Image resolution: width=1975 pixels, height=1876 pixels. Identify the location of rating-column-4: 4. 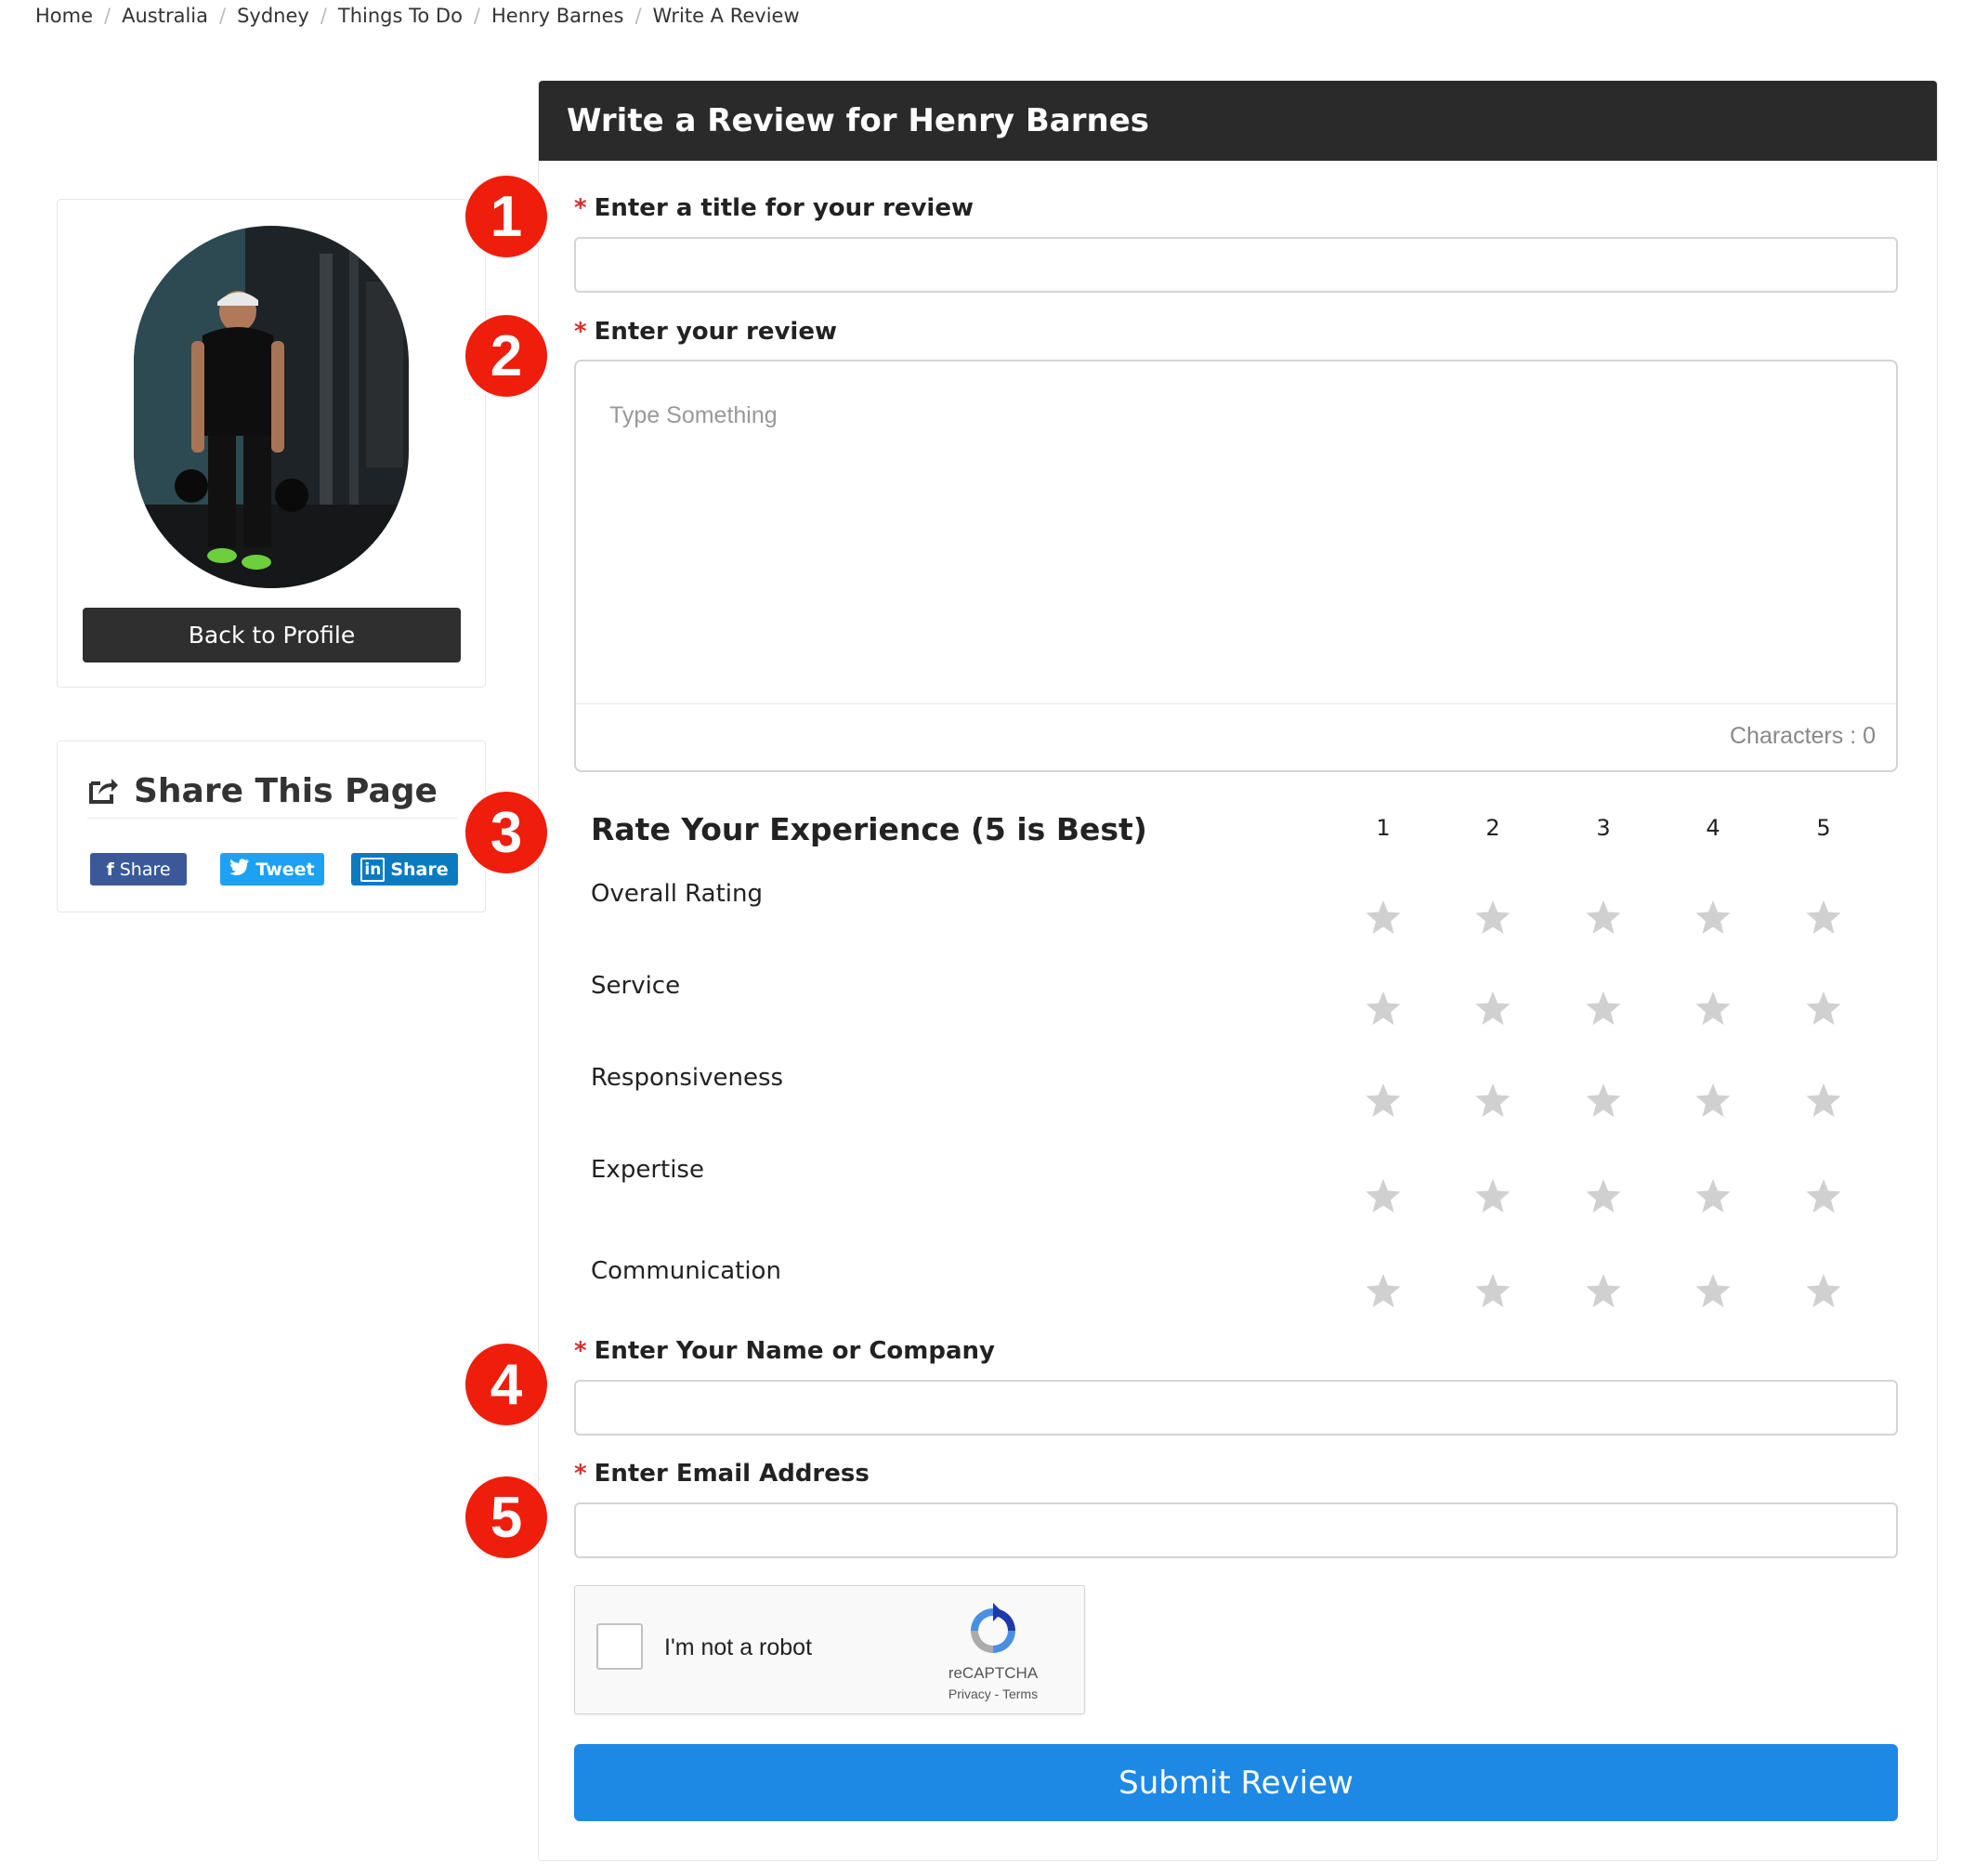
(1713, 828).